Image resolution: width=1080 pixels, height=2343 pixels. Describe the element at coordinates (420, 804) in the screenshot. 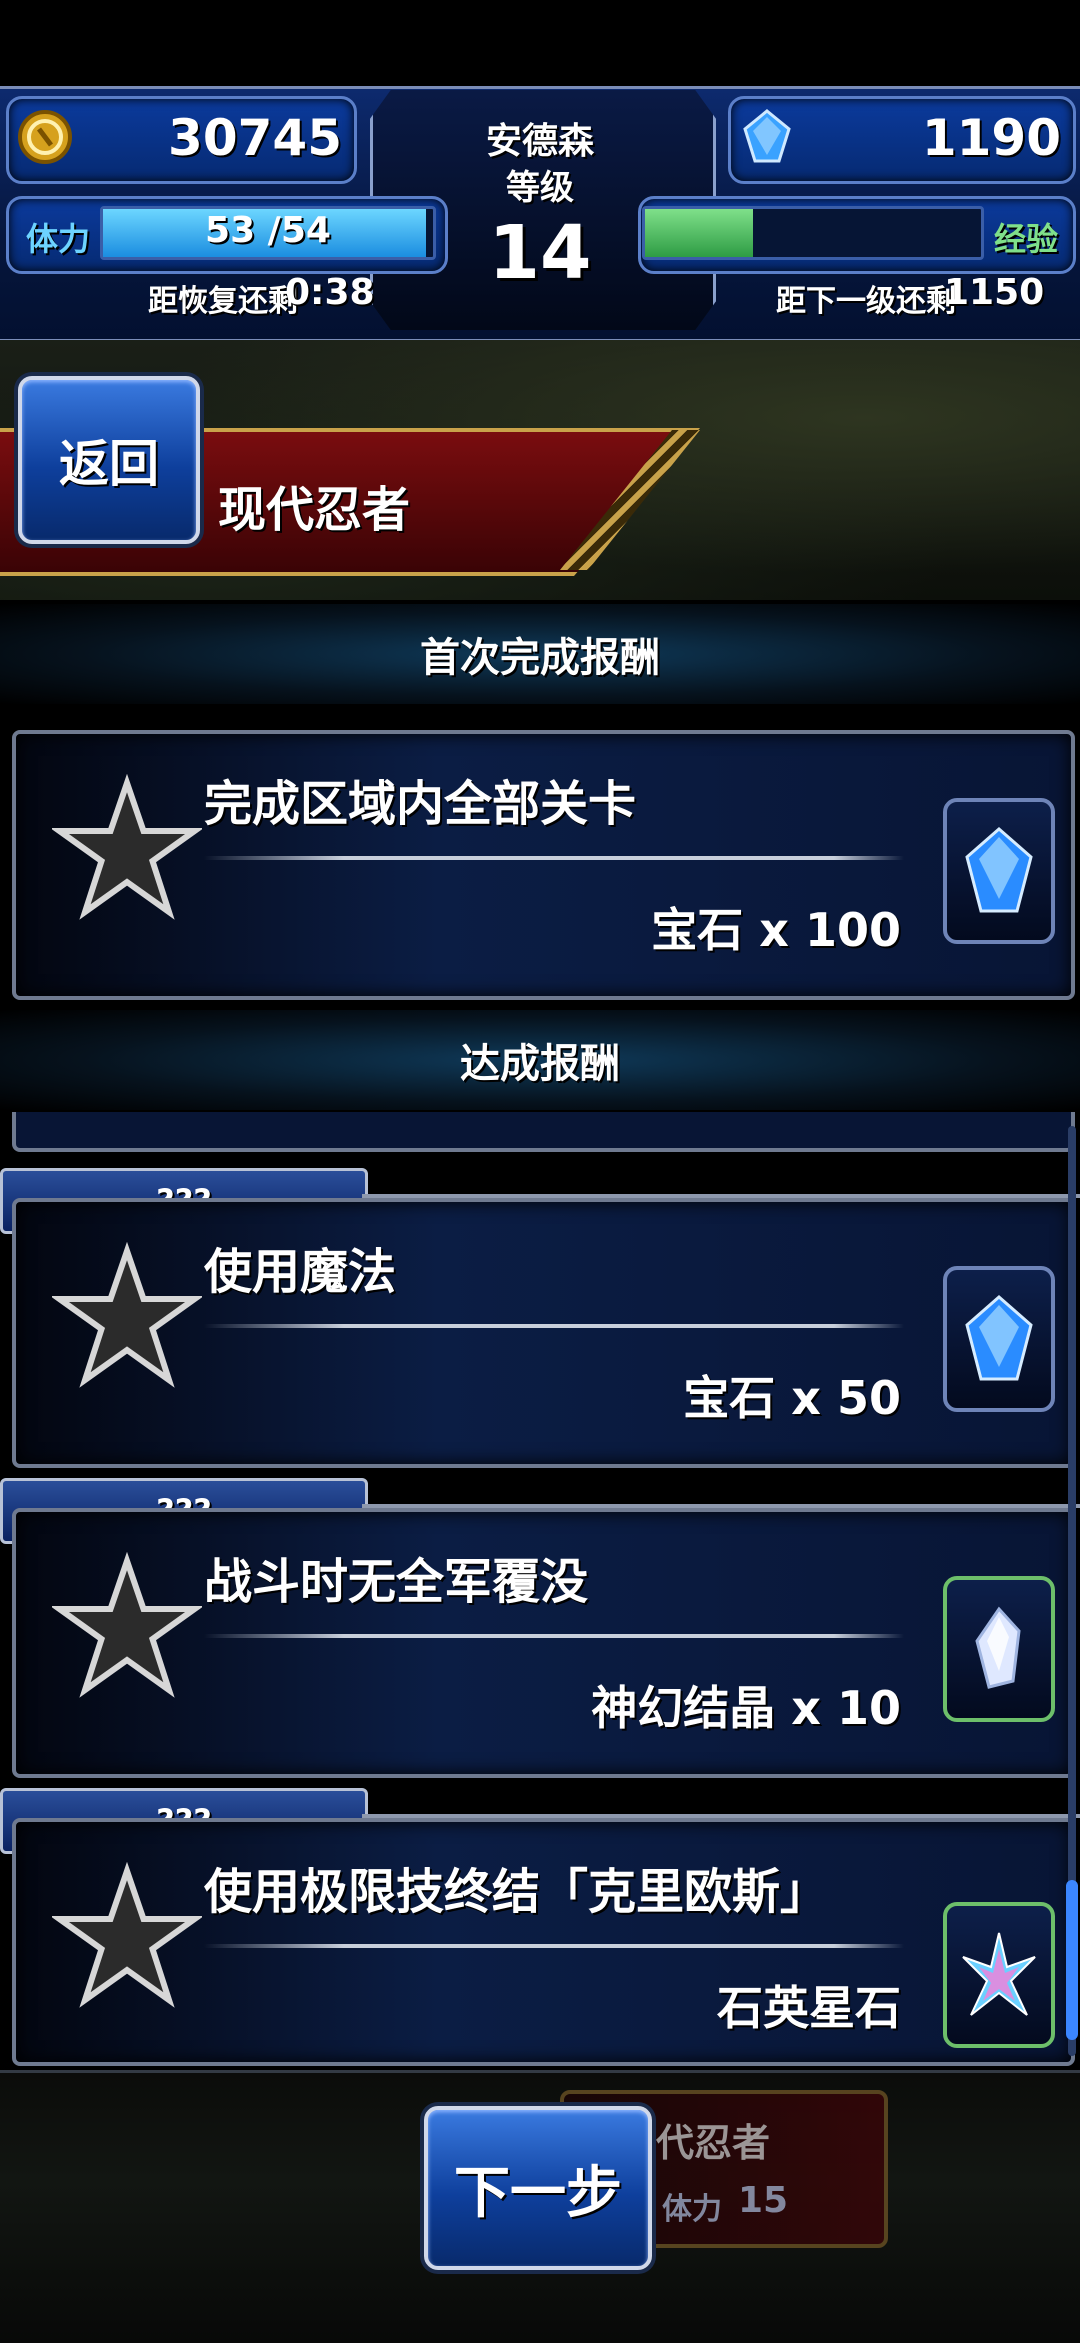

I see `mission-title: 完成区域内全部关卡` at that location.